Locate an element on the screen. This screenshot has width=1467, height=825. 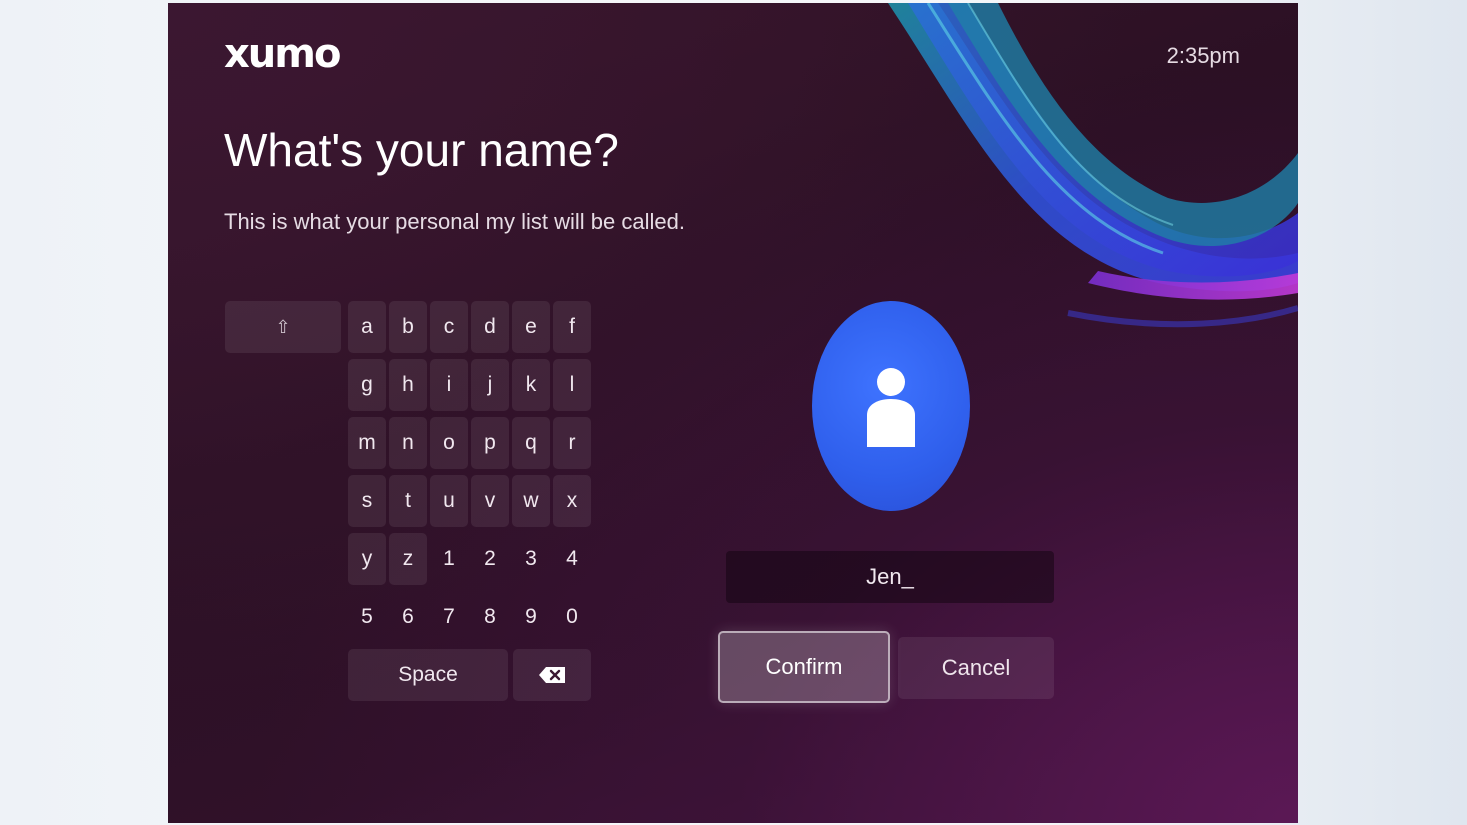
key-3: 3 is located at coordinates (531, 559).